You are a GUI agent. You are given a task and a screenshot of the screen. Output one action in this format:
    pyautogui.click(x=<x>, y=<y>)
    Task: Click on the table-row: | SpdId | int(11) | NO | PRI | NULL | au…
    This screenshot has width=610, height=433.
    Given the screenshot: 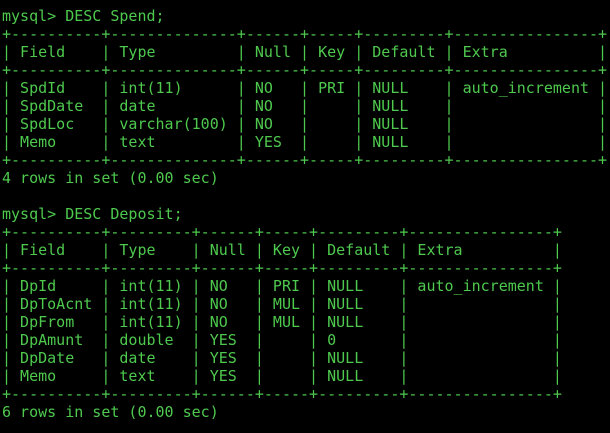 What is the action you would take?
    pyautogui.click(x=305, y=88)
    